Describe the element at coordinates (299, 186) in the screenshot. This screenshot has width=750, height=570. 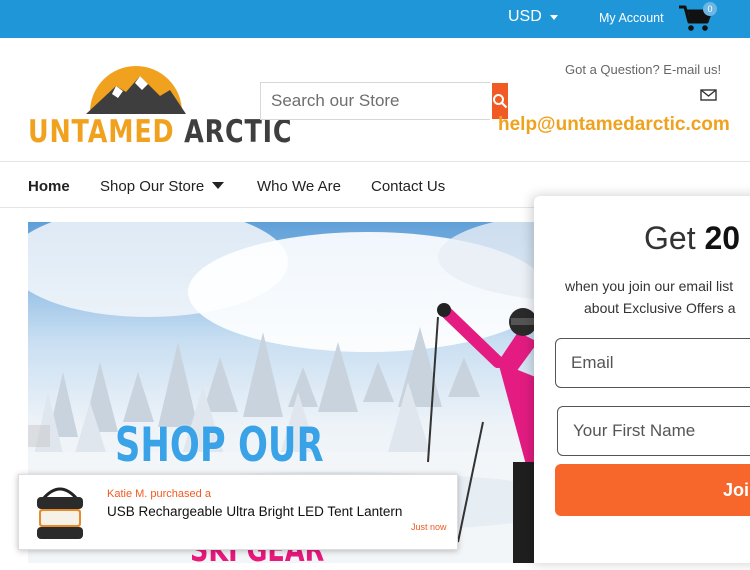
I see `nav-item-who-we-are: Who We Are` at that location.